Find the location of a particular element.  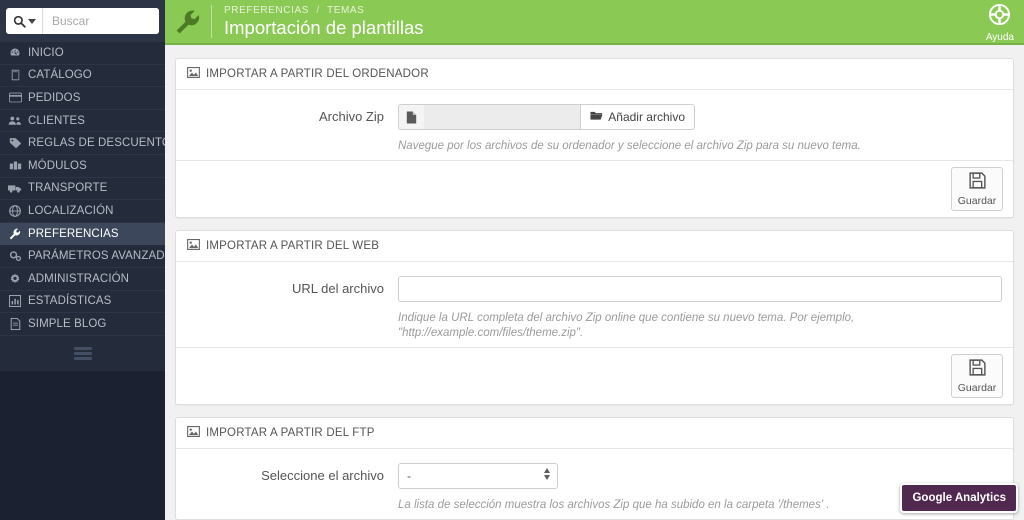

sidebar-item-label: ADMINISTRACIÓN is located at coordinates (79, 278).